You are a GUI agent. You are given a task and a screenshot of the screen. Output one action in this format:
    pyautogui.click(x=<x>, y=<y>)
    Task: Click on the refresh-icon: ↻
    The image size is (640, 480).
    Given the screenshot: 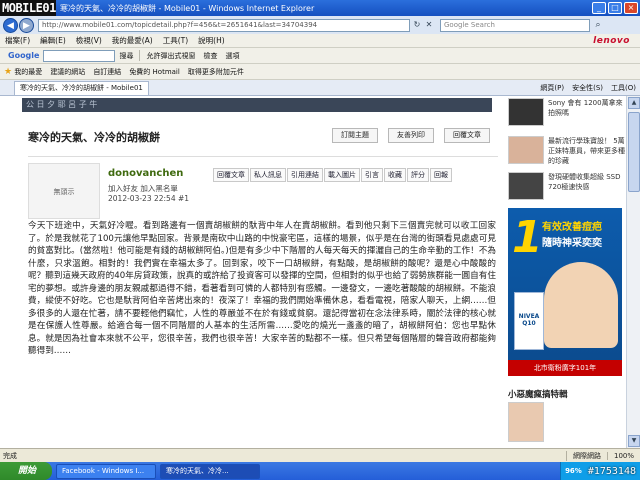 What is the action you would take?
    pyautogui.click(x=417, y=25)
    